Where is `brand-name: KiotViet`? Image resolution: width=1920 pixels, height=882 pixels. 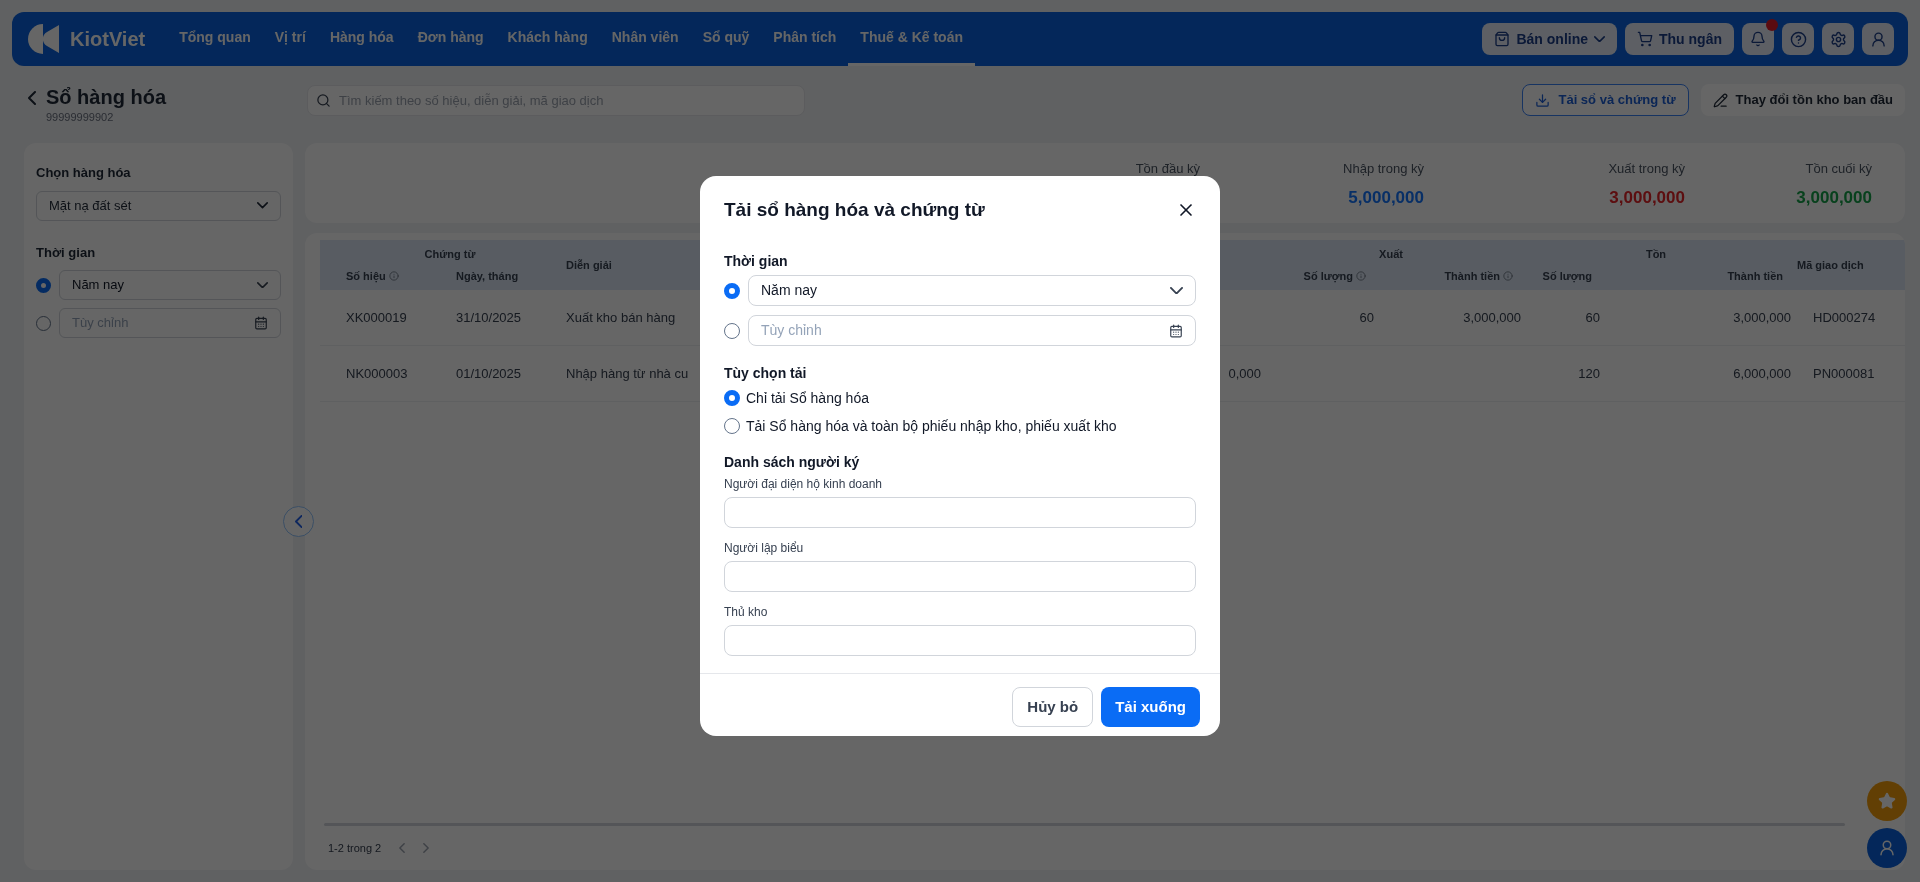 brand-name: KiotViet is located at coordinates (108, 39).